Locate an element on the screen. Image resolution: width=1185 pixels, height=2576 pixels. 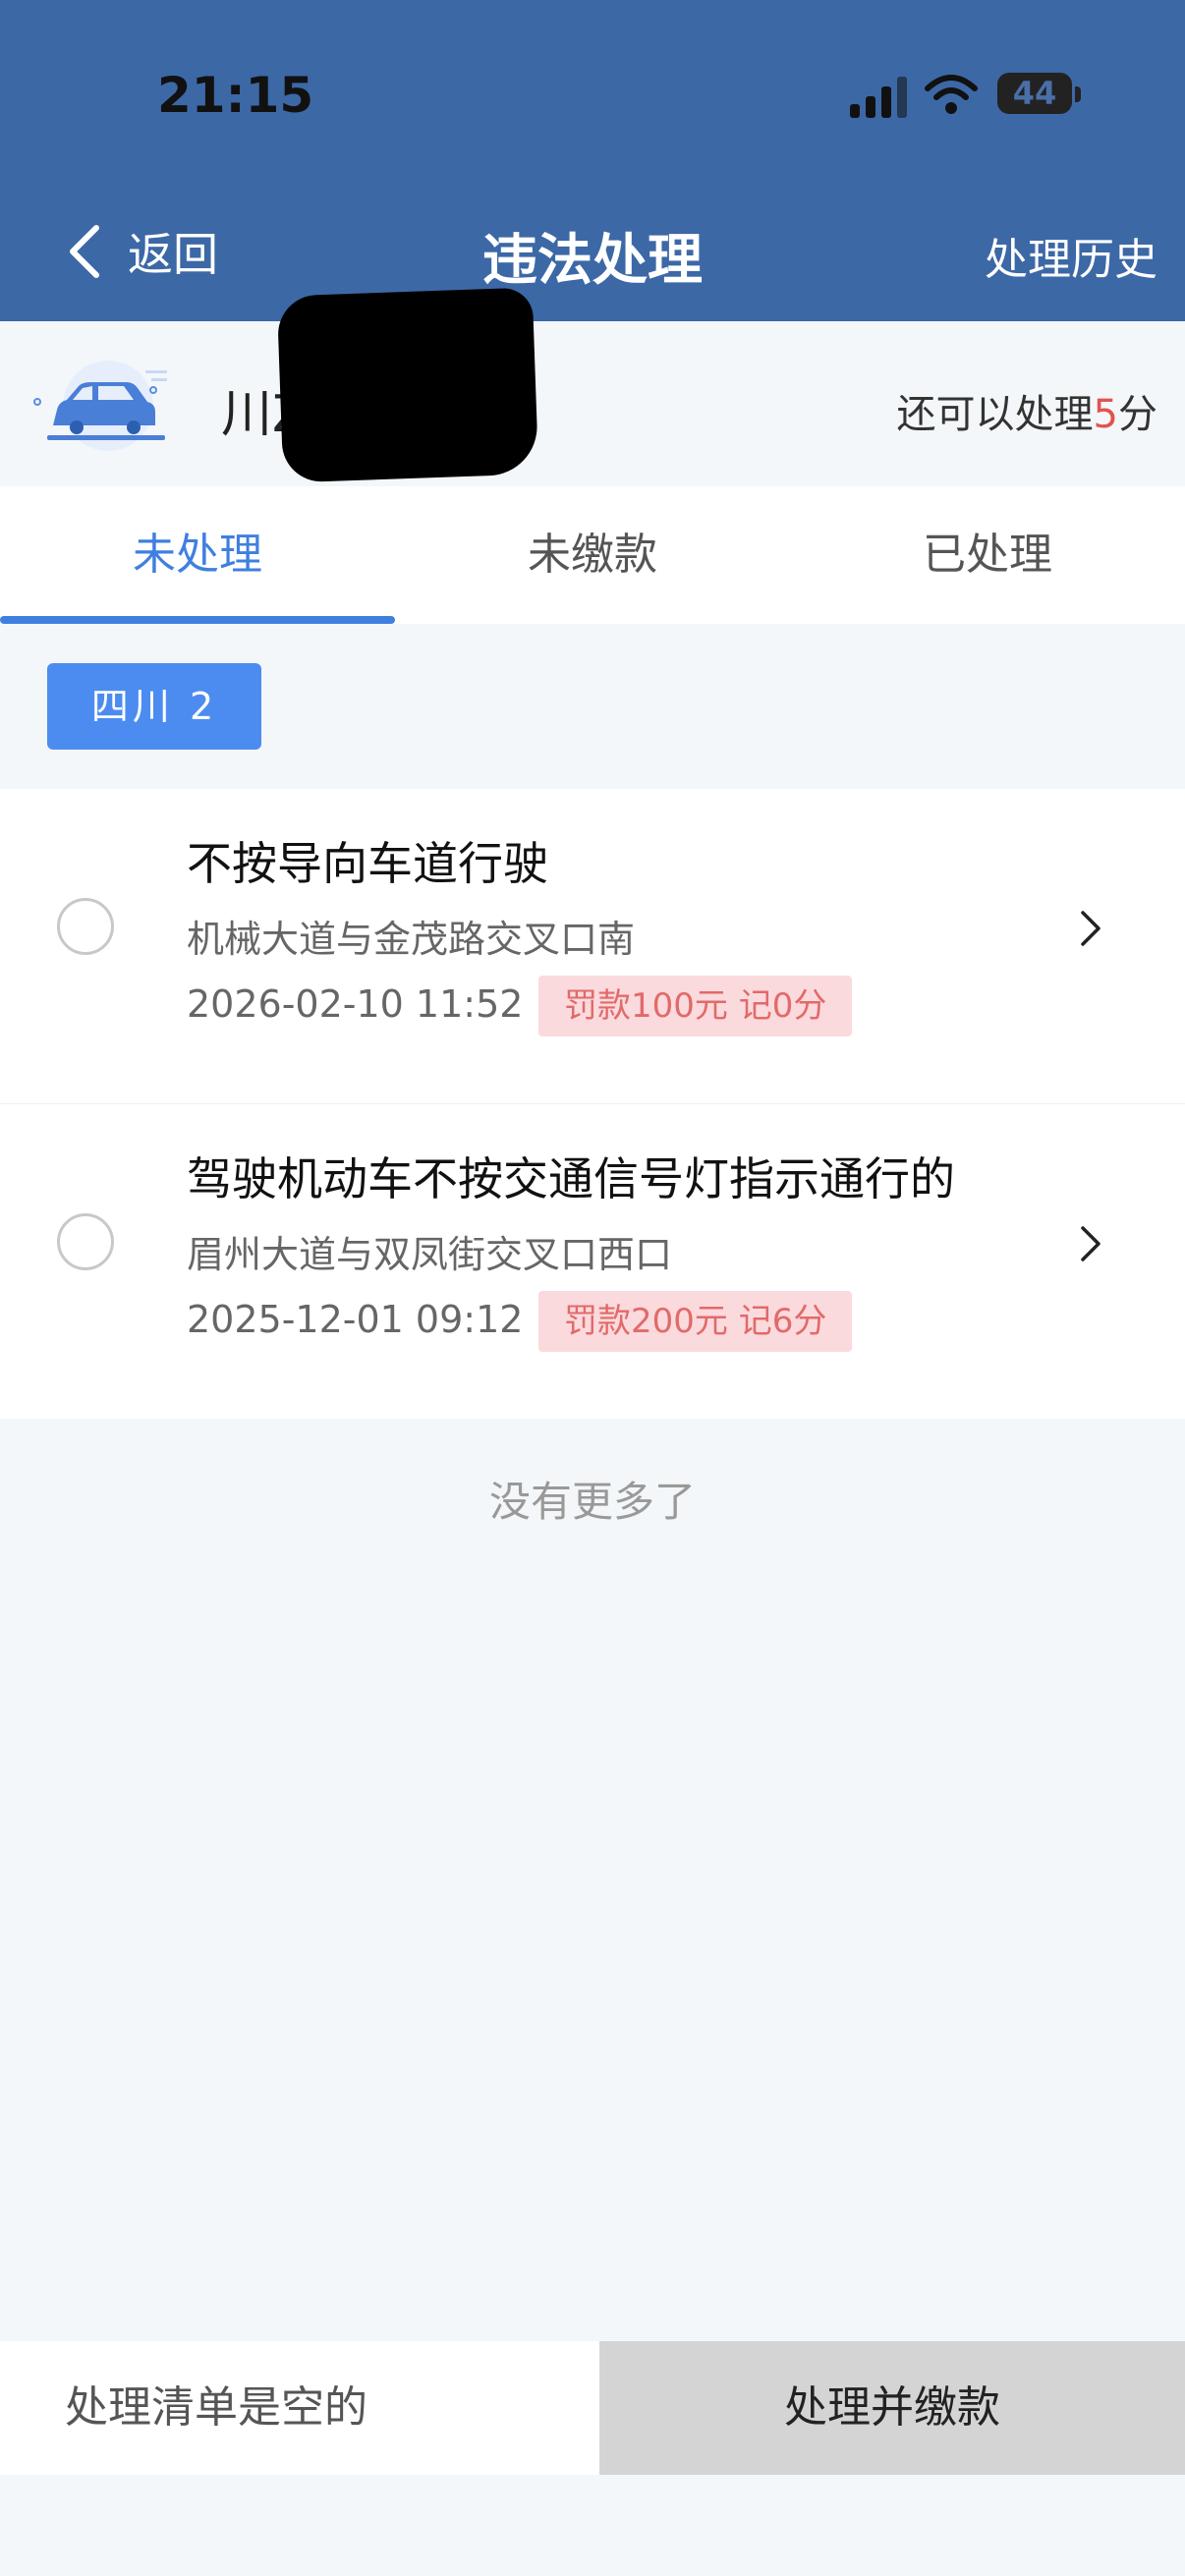
chevron-left-icon is located at coordinates (84, 251).